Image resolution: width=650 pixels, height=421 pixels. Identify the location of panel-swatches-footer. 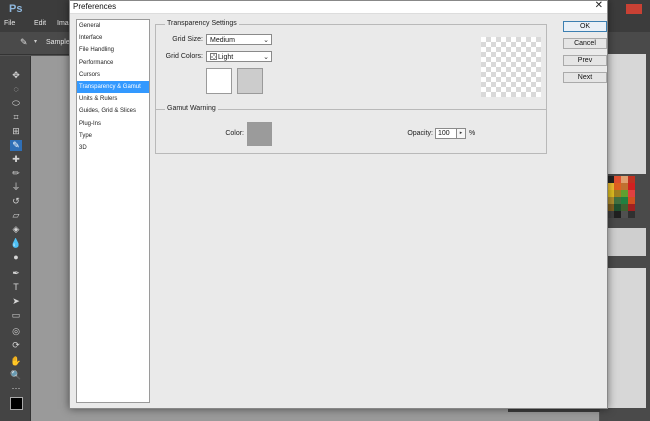
(625, 242).